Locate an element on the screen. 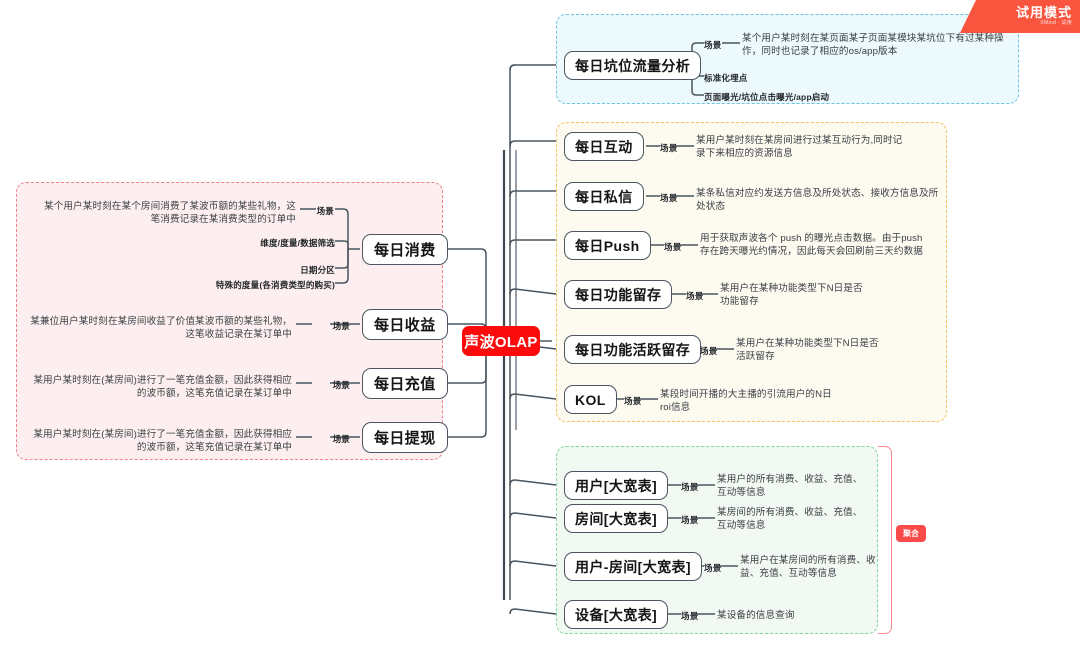  node-daily-push: 每日Push is located at coordinates (607, 245).